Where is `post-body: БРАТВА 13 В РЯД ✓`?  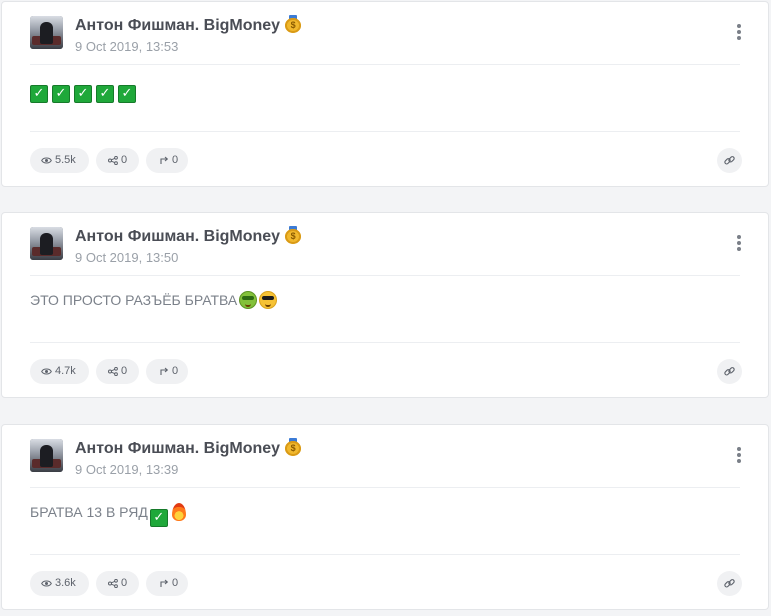 post-body: БРАТВА 13 В РЯД ✓ is located at coordinates (108, 515).